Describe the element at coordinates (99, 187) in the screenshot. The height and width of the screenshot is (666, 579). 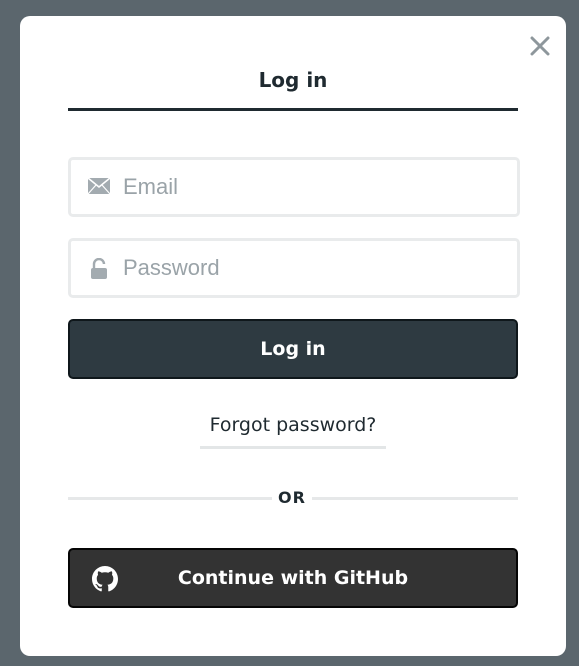
I see `envelope-icon` at that location.